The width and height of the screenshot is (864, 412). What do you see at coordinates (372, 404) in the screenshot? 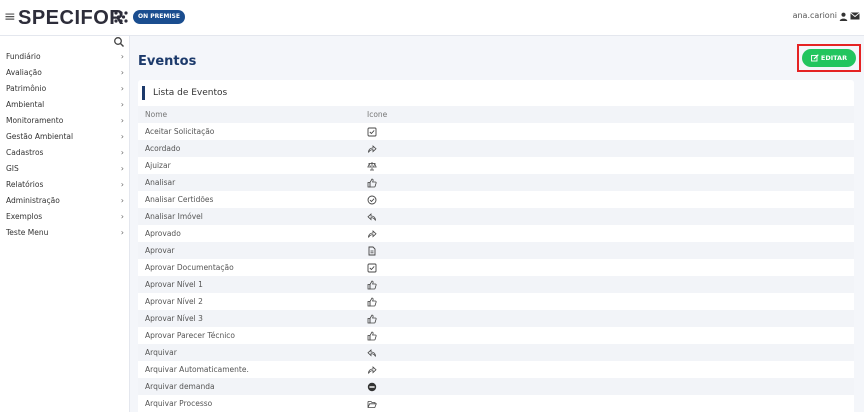
I see `folder-open-icon` at bounding box center [372, 404].